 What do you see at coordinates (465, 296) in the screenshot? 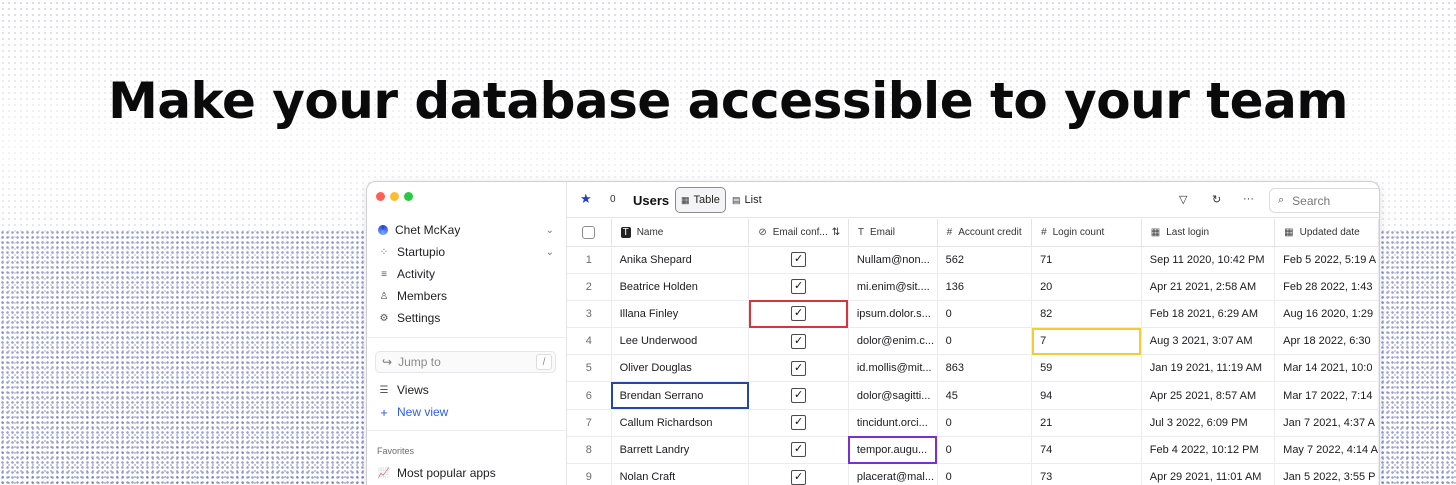
I see `sidebar-item-members: ♙ Members` at bounding box center [465, 296].